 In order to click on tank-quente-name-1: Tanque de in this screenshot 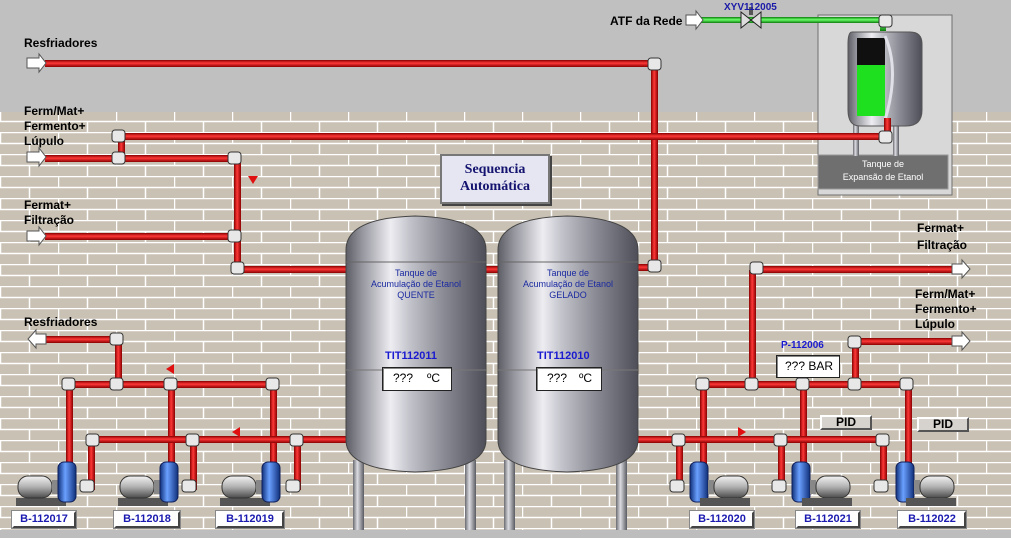, I will do `click(416, 273)`.